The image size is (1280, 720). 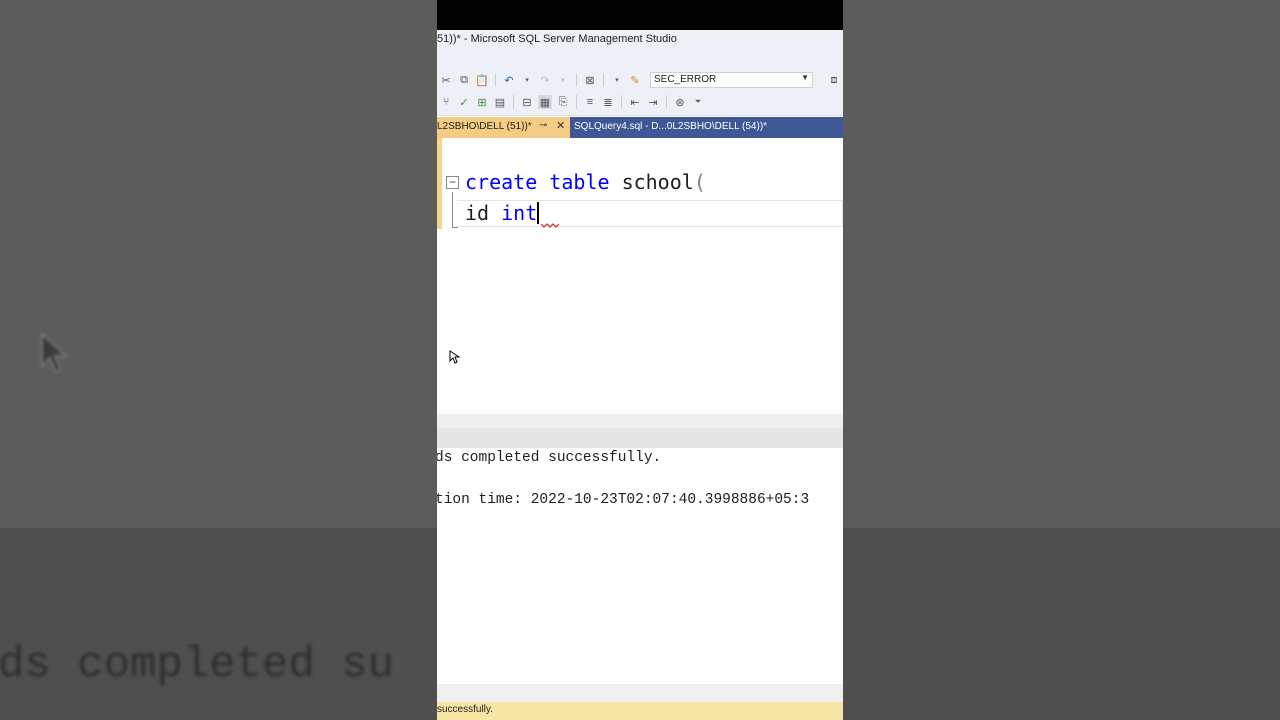 What do you see at coordinates (657, 182) in the screenshot?
I see `table-name: school` at bounding box center [657, 182].